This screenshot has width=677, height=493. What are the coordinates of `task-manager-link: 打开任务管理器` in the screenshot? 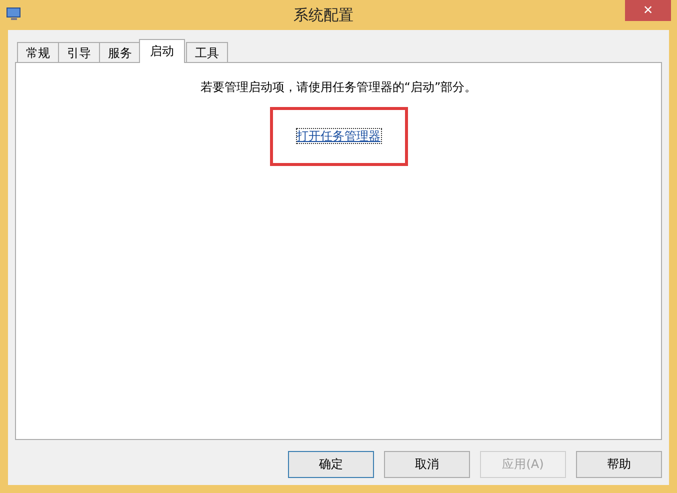 It's located at (338, 136).